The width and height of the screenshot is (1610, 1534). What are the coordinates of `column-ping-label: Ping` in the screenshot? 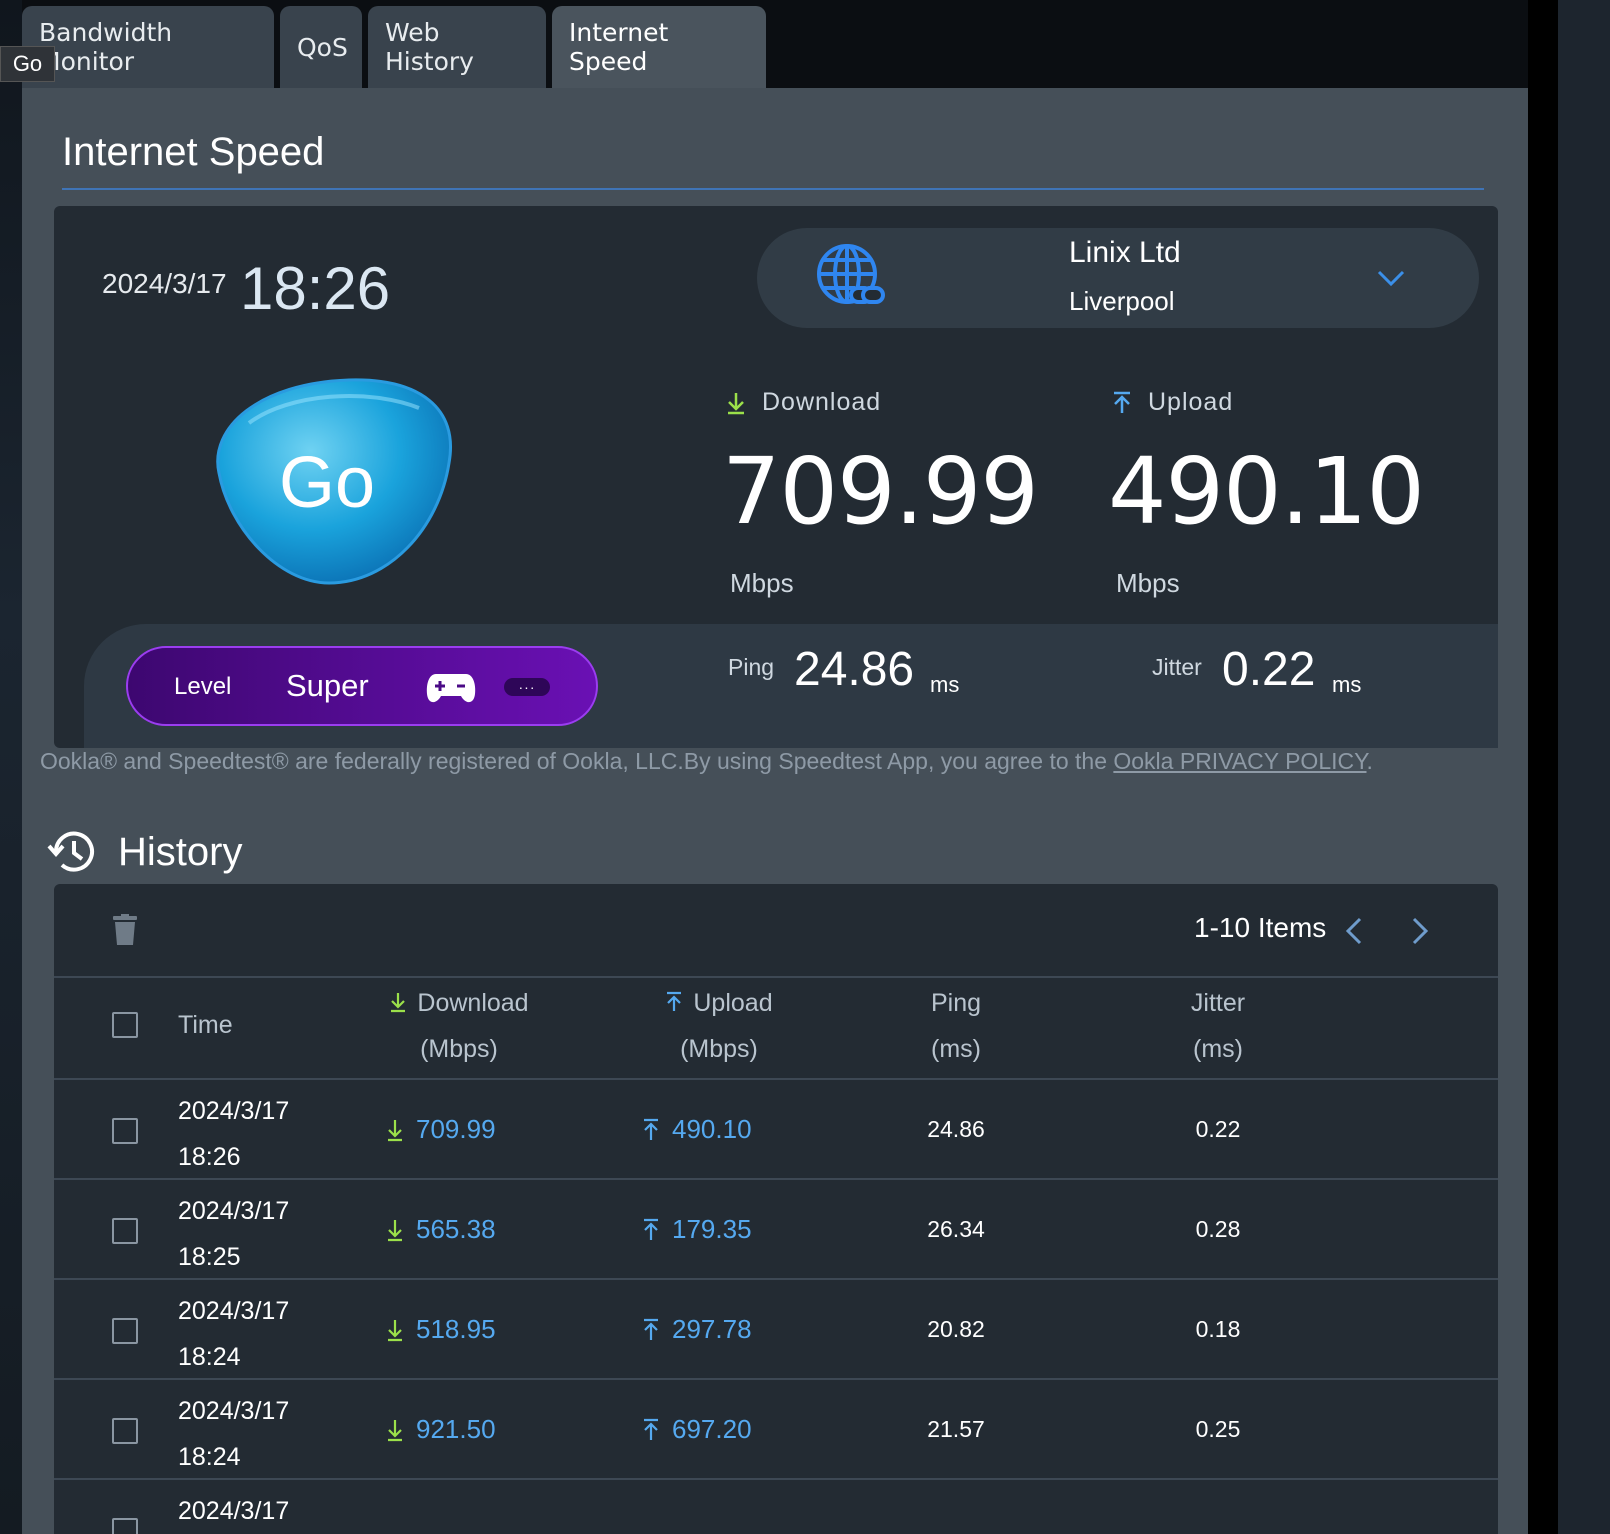 It's located at (956, 1003).